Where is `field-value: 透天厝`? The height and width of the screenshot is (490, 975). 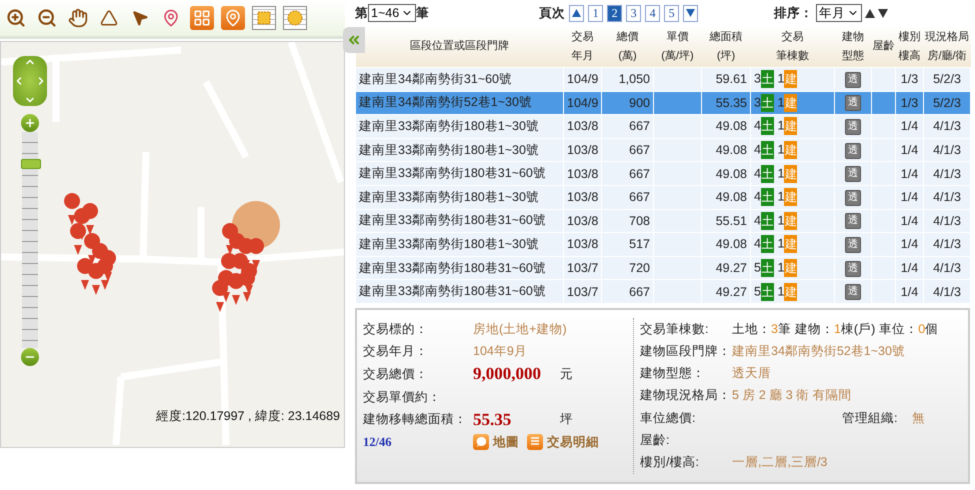
field-value: 透天厝 is located at coordinates (751, 373).